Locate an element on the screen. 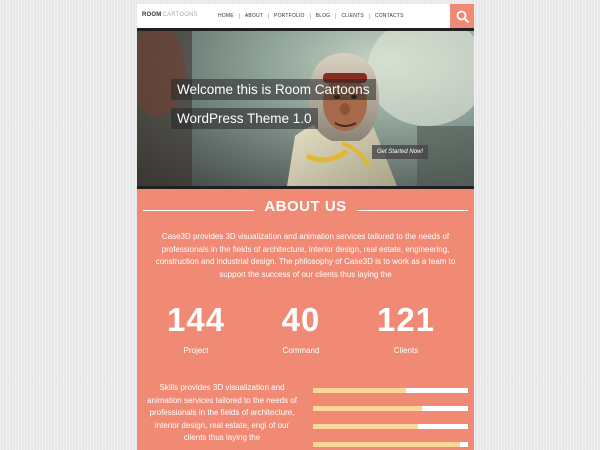  stat-label: Command is located at coordinates (301, 350).